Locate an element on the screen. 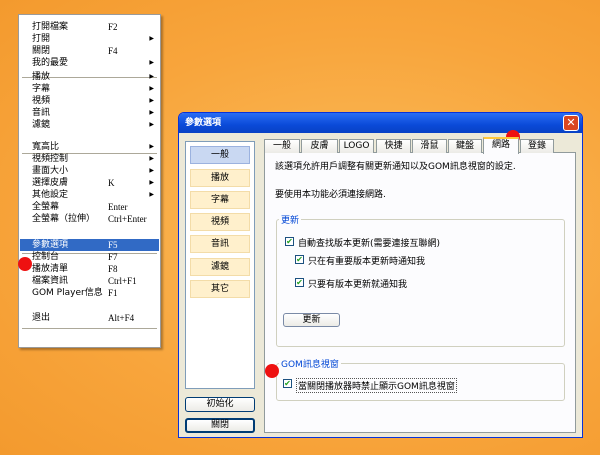 The width and height of the screenshot is (600, 455). menu-item-label: 畫面大小 is located at coordinates (50, 171).